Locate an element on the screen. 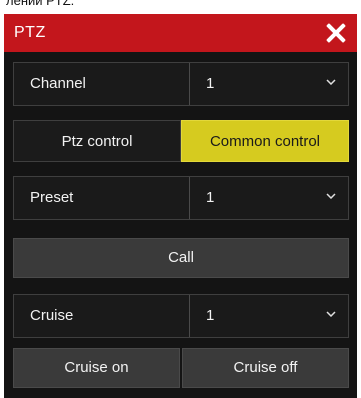 Image resolution: width=361 pixels, height=398 pixels. channel-value: 1 is located at coordinates (210, 83).